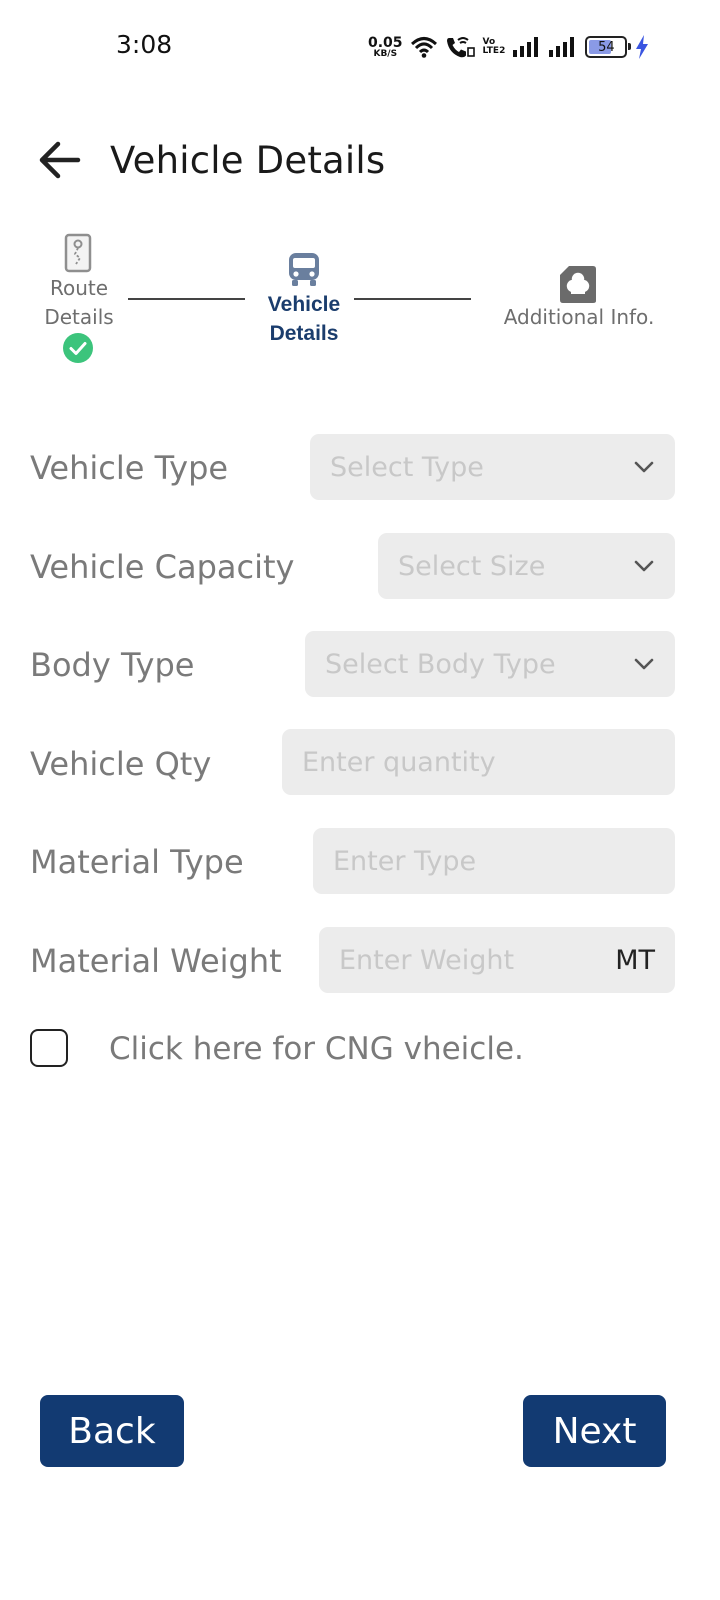  I want to click on body-type-placeholder: Select Body Type, so click(440, 664).